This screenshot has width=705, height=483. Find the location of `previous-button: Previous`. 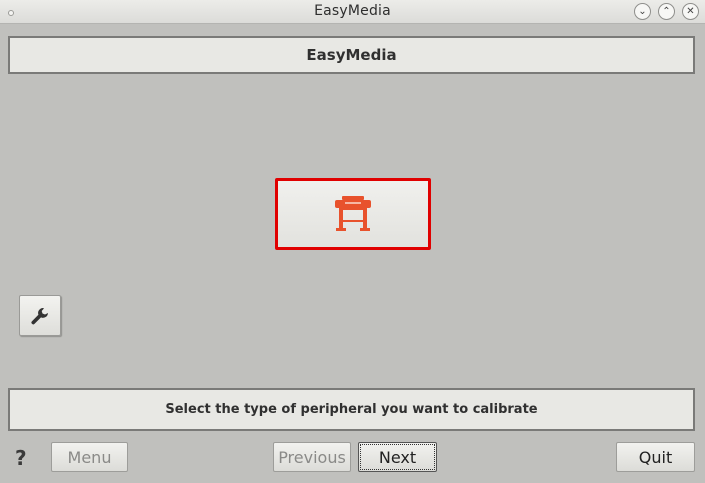

previous-button: Previous is located at coordinates (312, 457).